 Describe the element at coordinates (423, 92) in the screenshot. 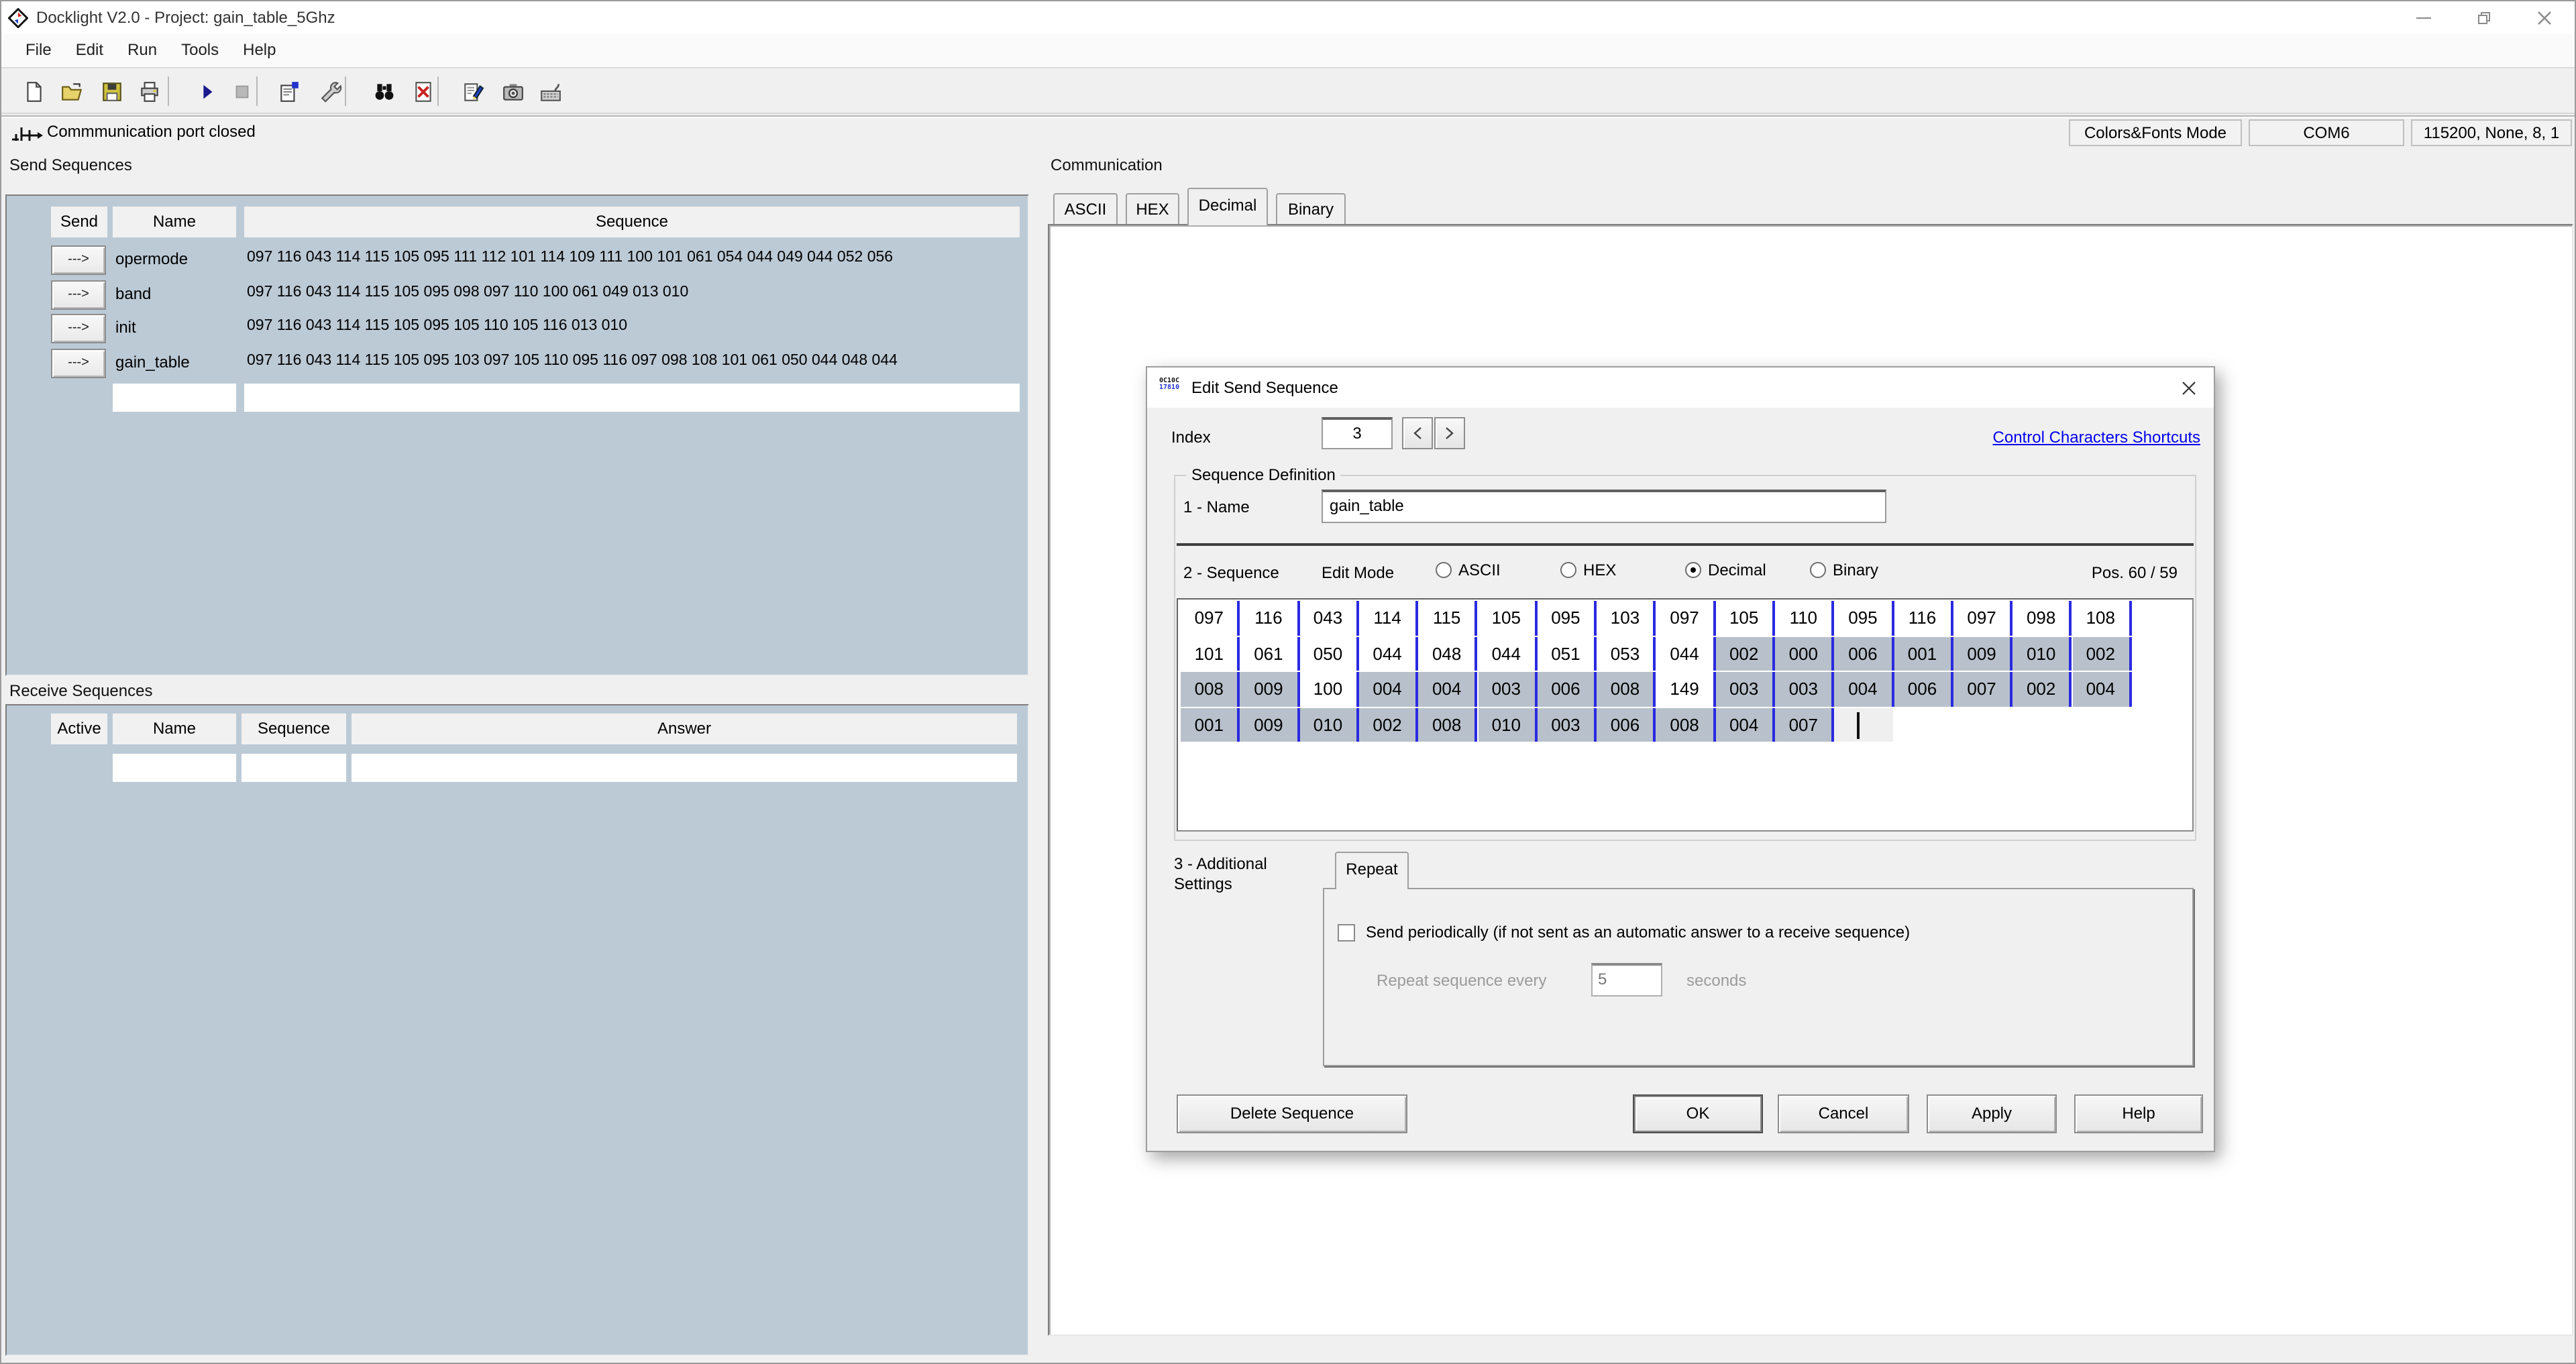

I see `clear-communication-button` at that location.